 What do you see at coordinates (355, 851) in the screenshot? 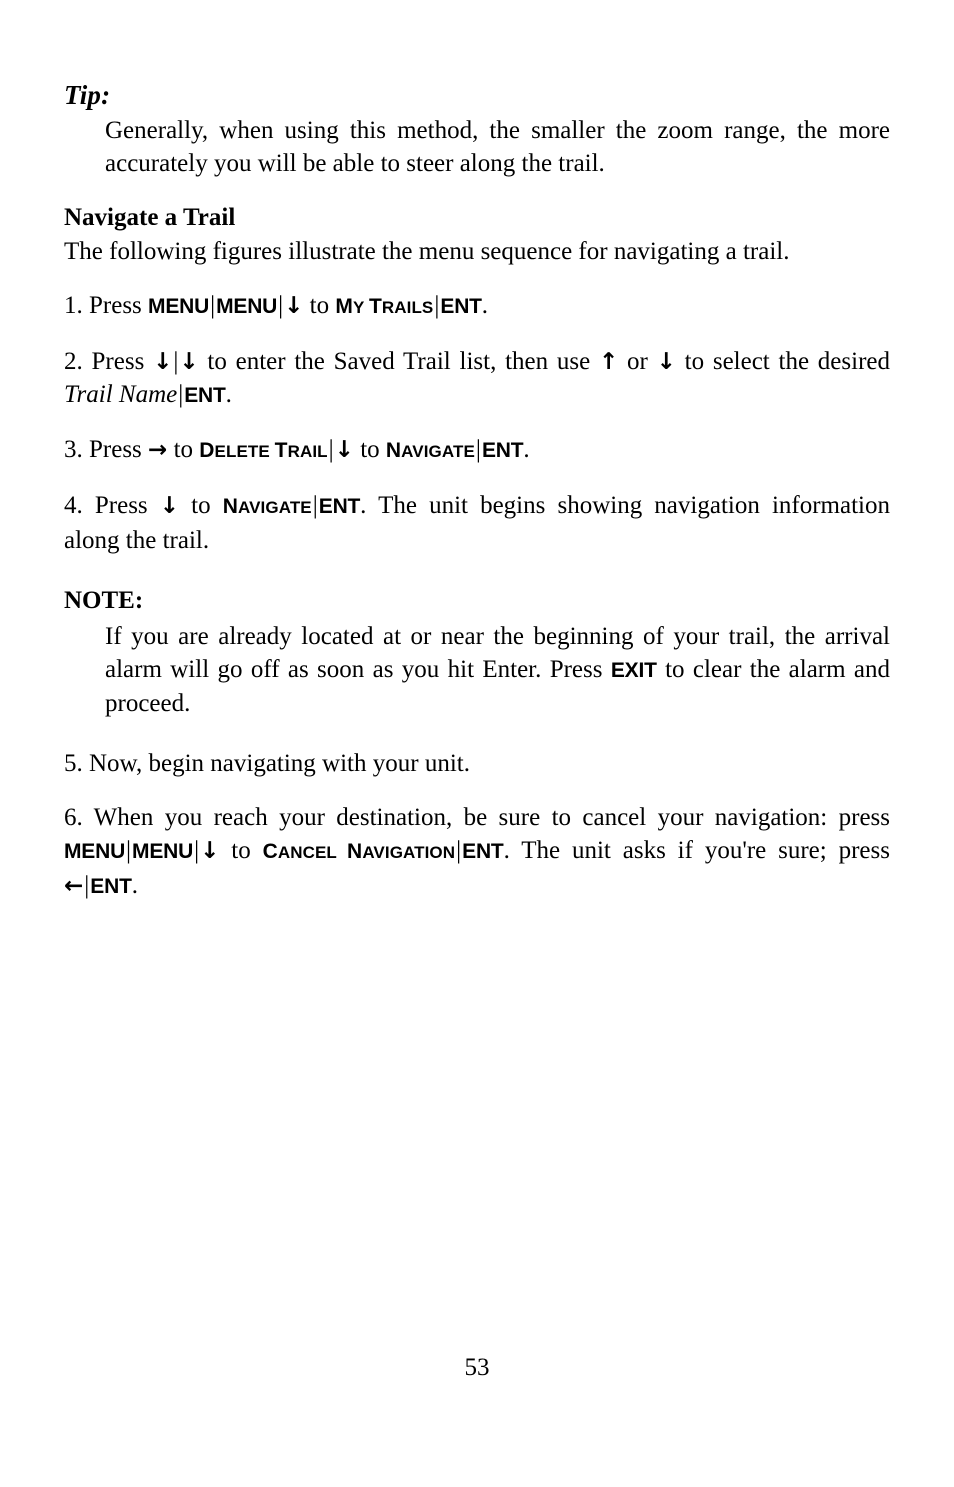
I see `menu-cancel-cap-n: N` at bounding box center [355, 851].